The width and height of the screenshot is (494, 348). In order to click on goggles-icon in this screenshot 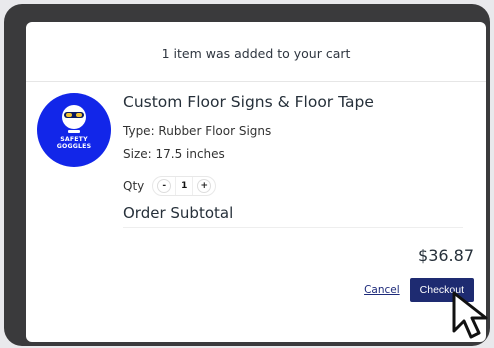, I will do `click(74, 115)`.